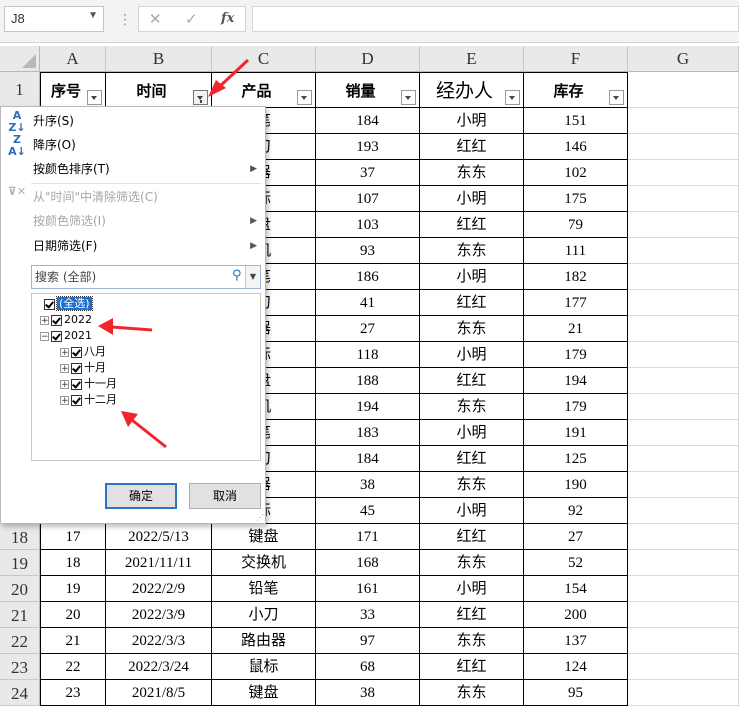 The height and width of the screenshot is (714, 739). What do you see at coordinates (159, 537) in the screenshot?
I see `grid-cell: 2022/5/13` at bounding box center [159, 537].